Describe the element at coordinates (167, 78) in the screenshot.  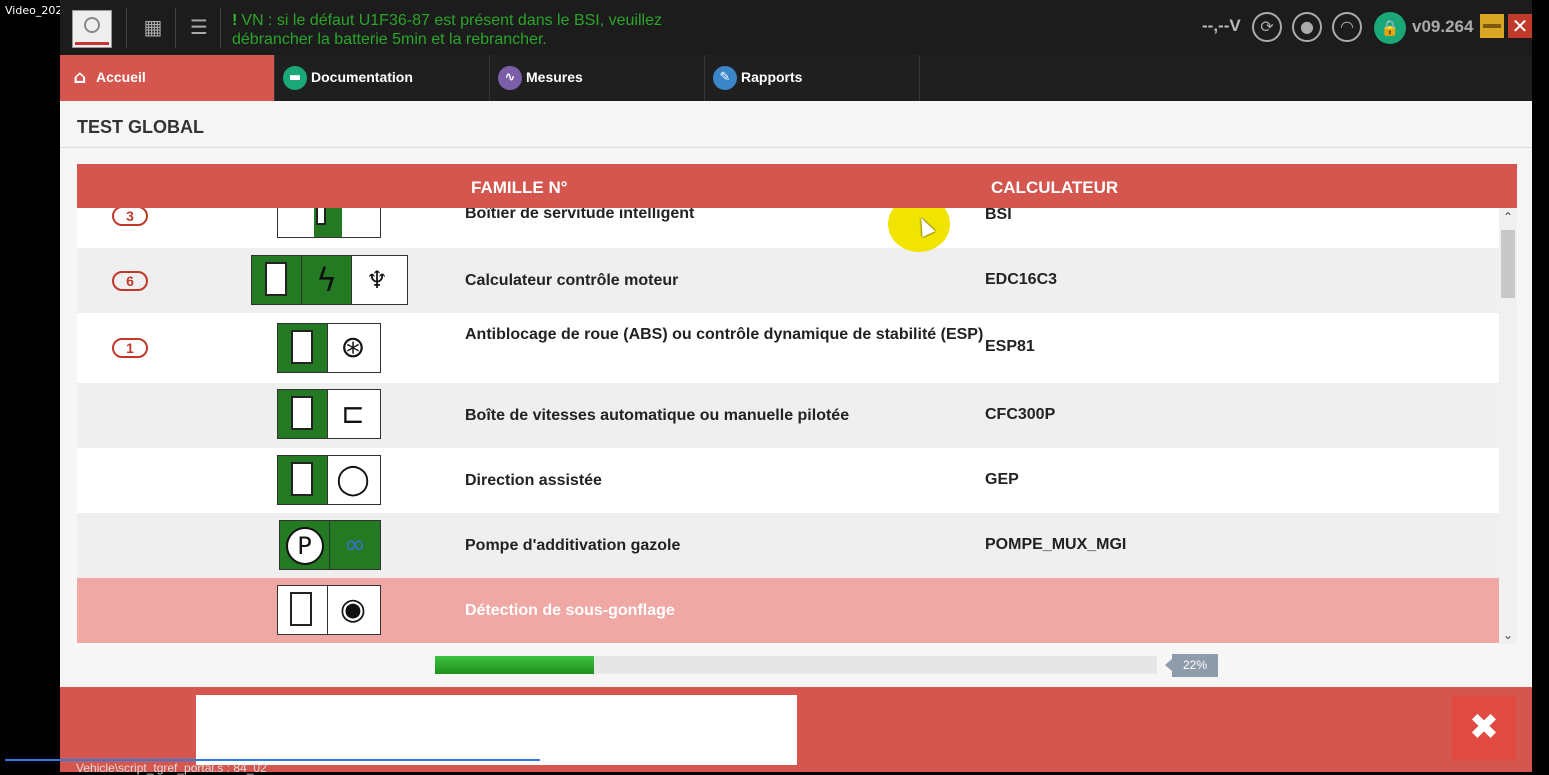
I see `tab-accueil: ⌂ Accueil` at that location.